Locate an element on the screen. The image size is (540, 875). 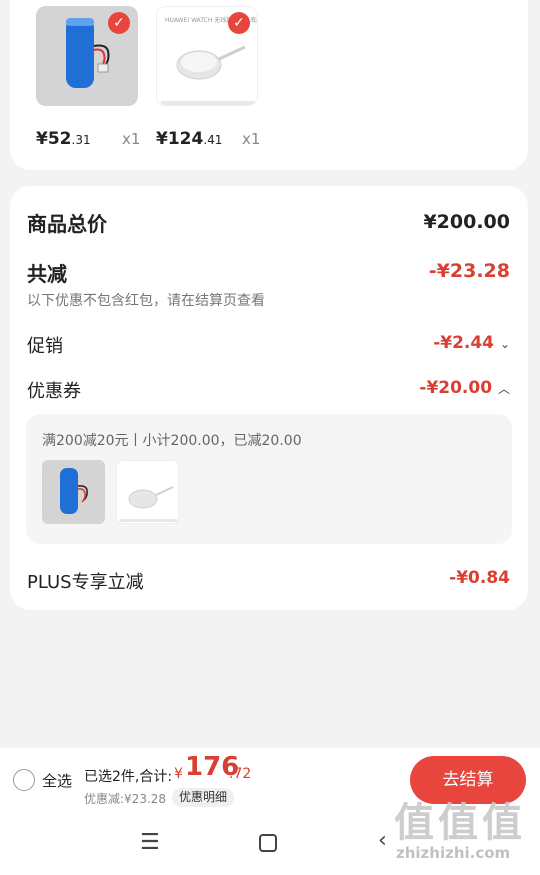
chevron-down-icon: ⌄ is located at coordinates (504, 344).